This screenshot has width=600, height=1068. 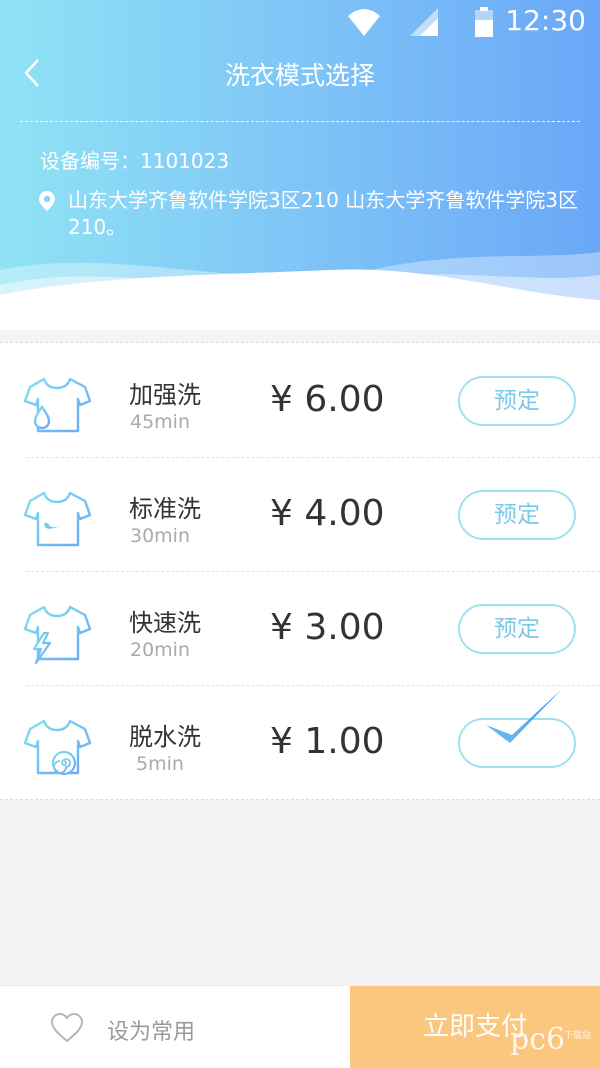 I want to click on battery-icon, so click(x=484, y=22).